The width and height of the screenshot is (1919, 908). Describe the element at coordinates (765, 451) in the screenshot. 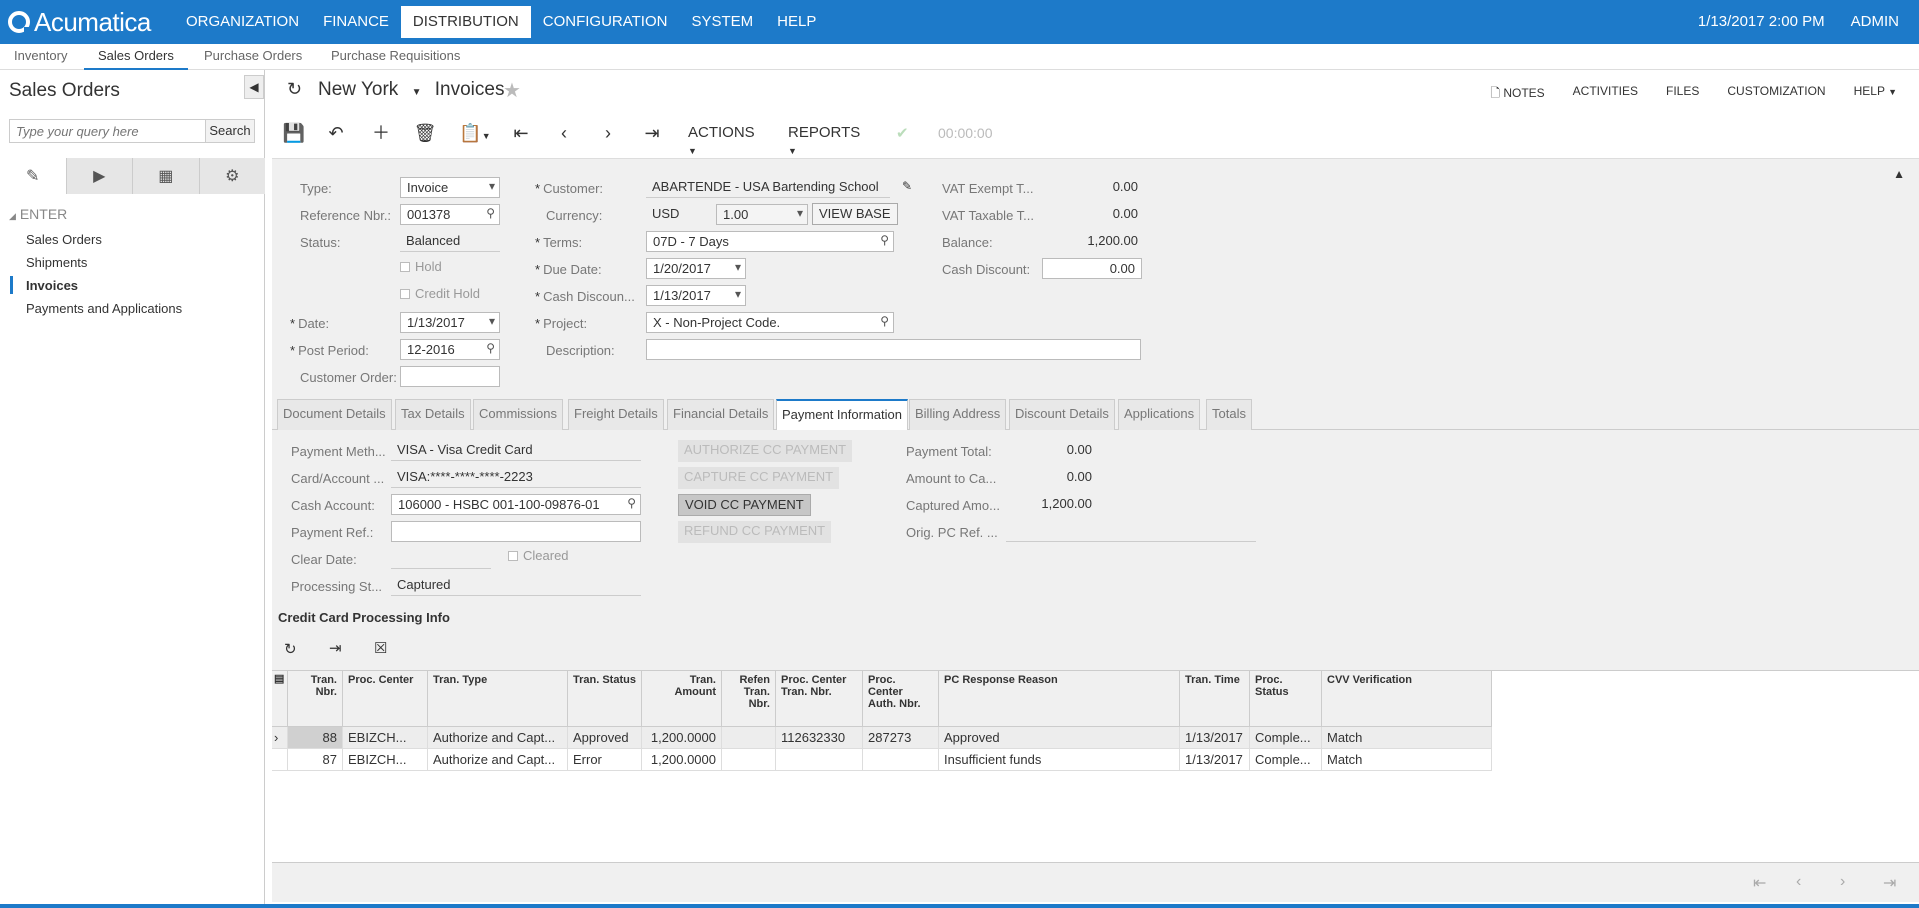

I see `authorize-cc-payment-button: AUTHORIZE CC PAYMENT` at that location.